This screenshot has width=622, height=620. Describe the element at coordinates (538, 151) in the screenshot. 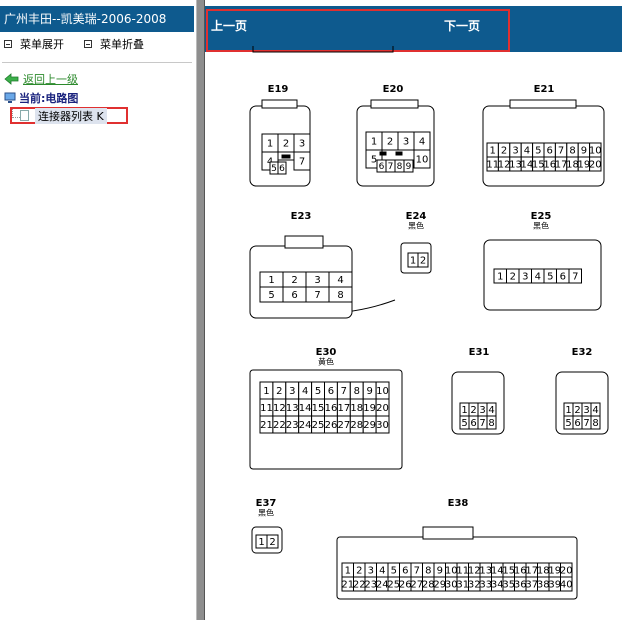

I see `pin-e21-5: 5` at that location.